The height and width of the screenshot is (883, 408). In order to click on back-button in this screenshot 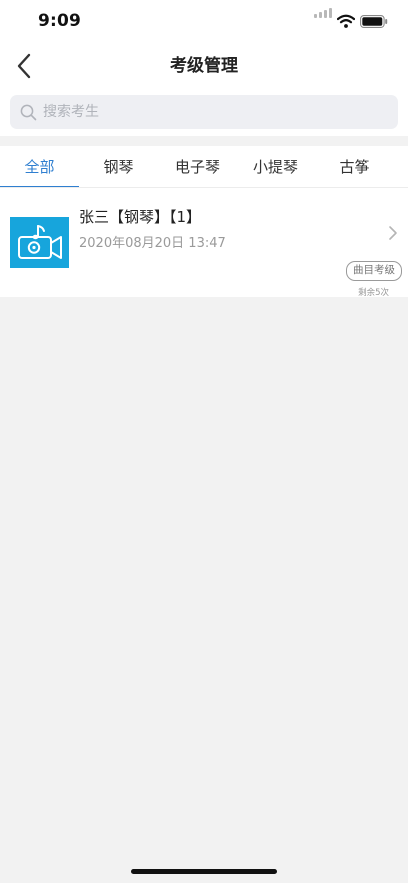, I will do `click(25, 66)`.